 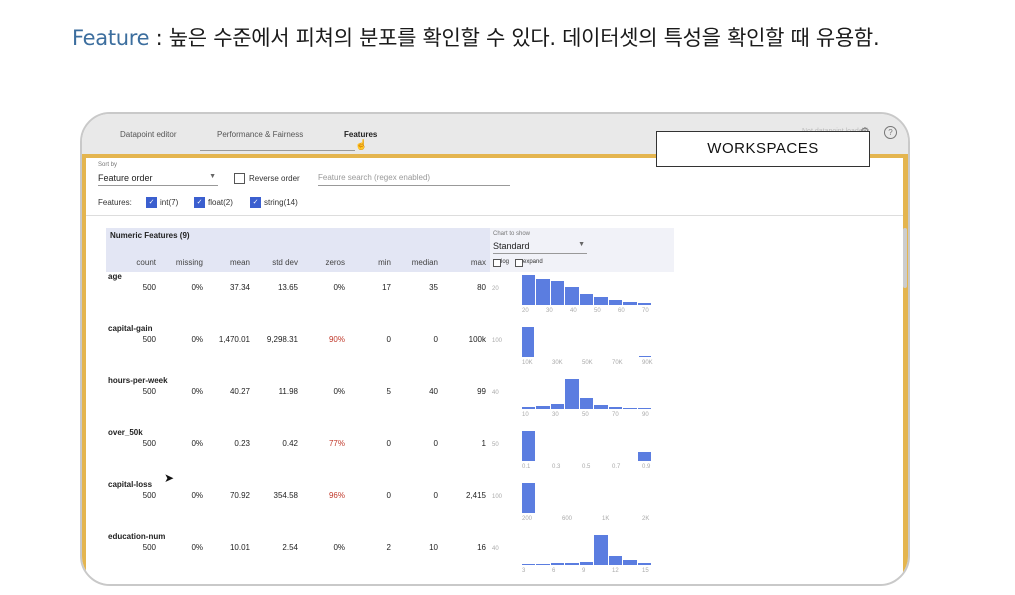 What do you see at coordinates (281, 202) in the screenshot?
I see `string-filter-label: string(14)` at bounding box center [281, 202].